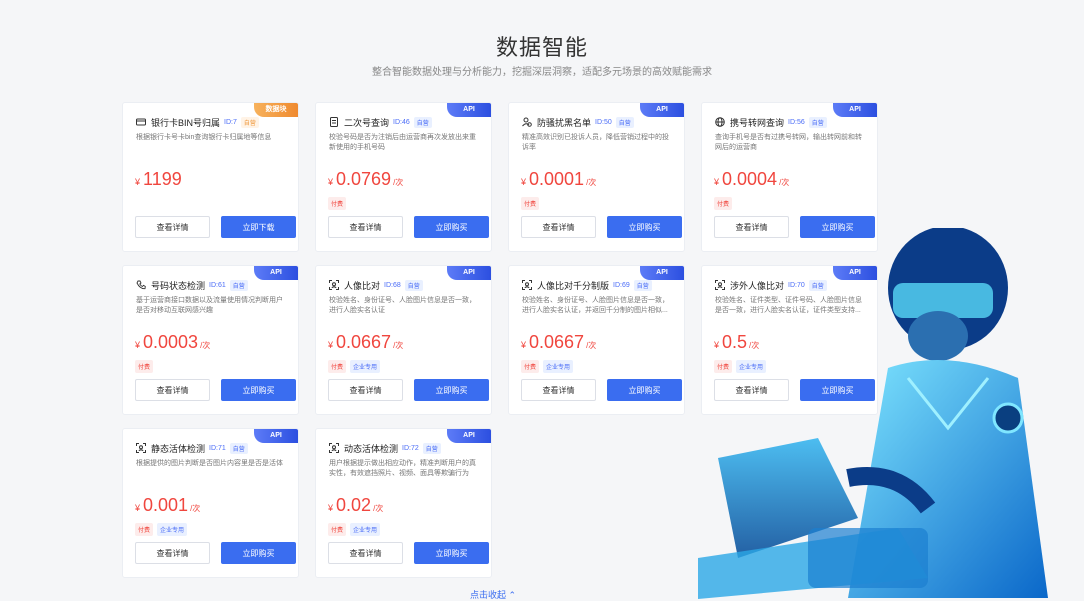  I want to click on buy-now-button: 立即下载, so click(258, 227).